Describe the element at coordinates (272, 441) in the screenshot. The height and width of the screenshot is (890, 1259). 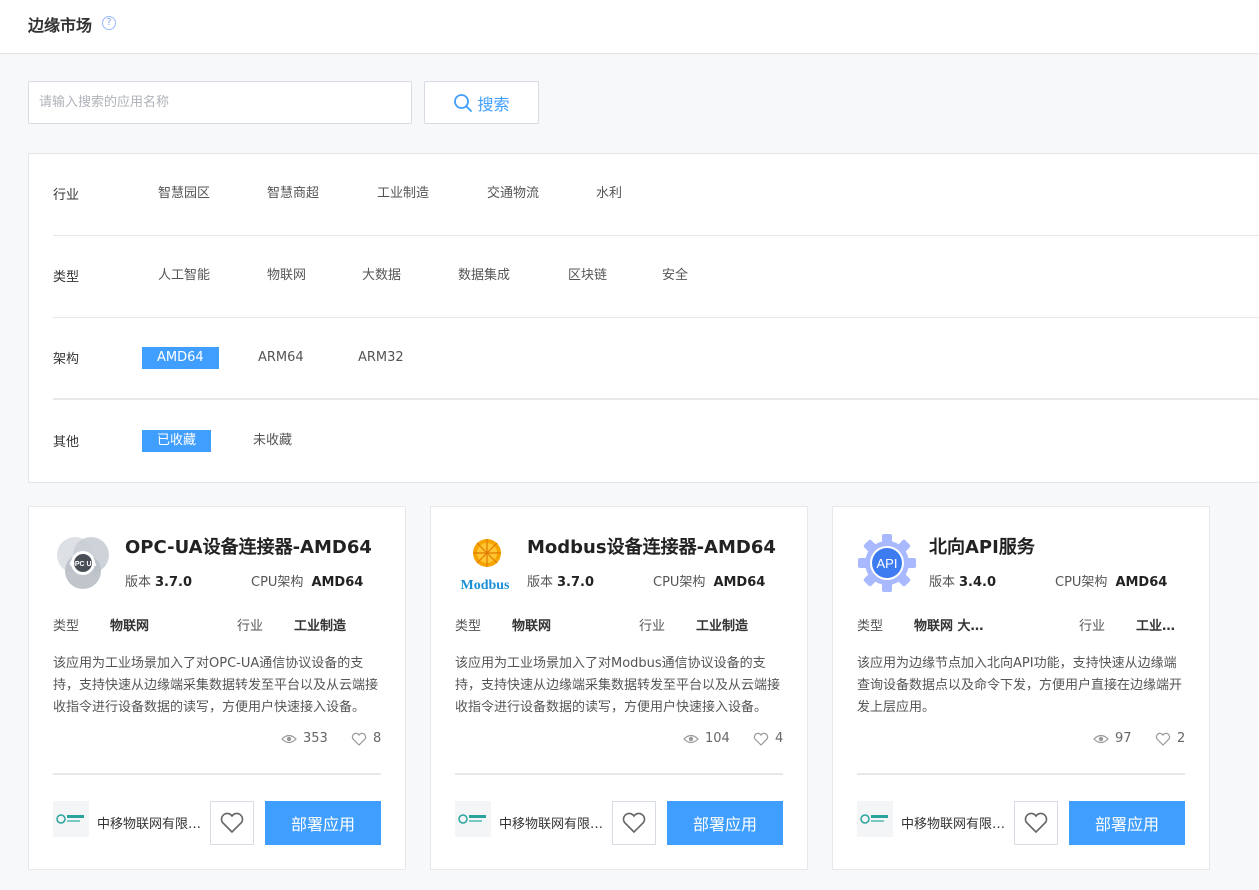
I see `filter-option-other: 未收藏` at that location.